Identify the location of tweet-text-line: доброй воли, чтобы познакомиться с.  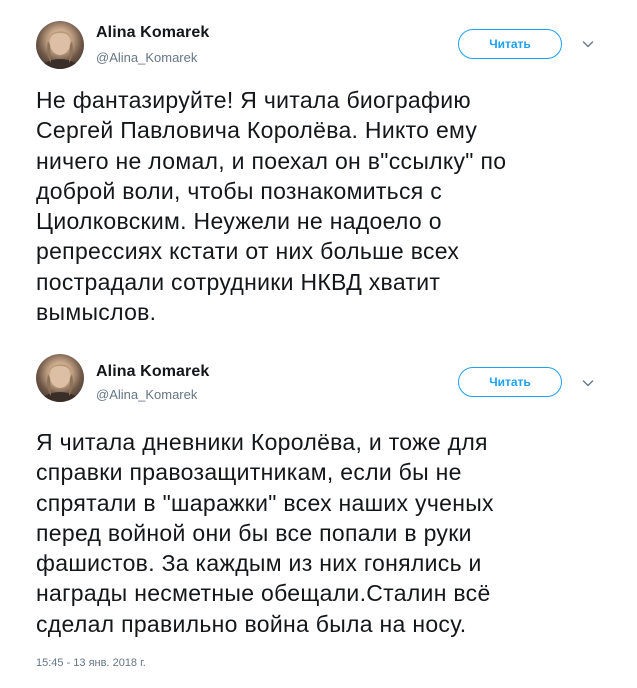
(239, 190).